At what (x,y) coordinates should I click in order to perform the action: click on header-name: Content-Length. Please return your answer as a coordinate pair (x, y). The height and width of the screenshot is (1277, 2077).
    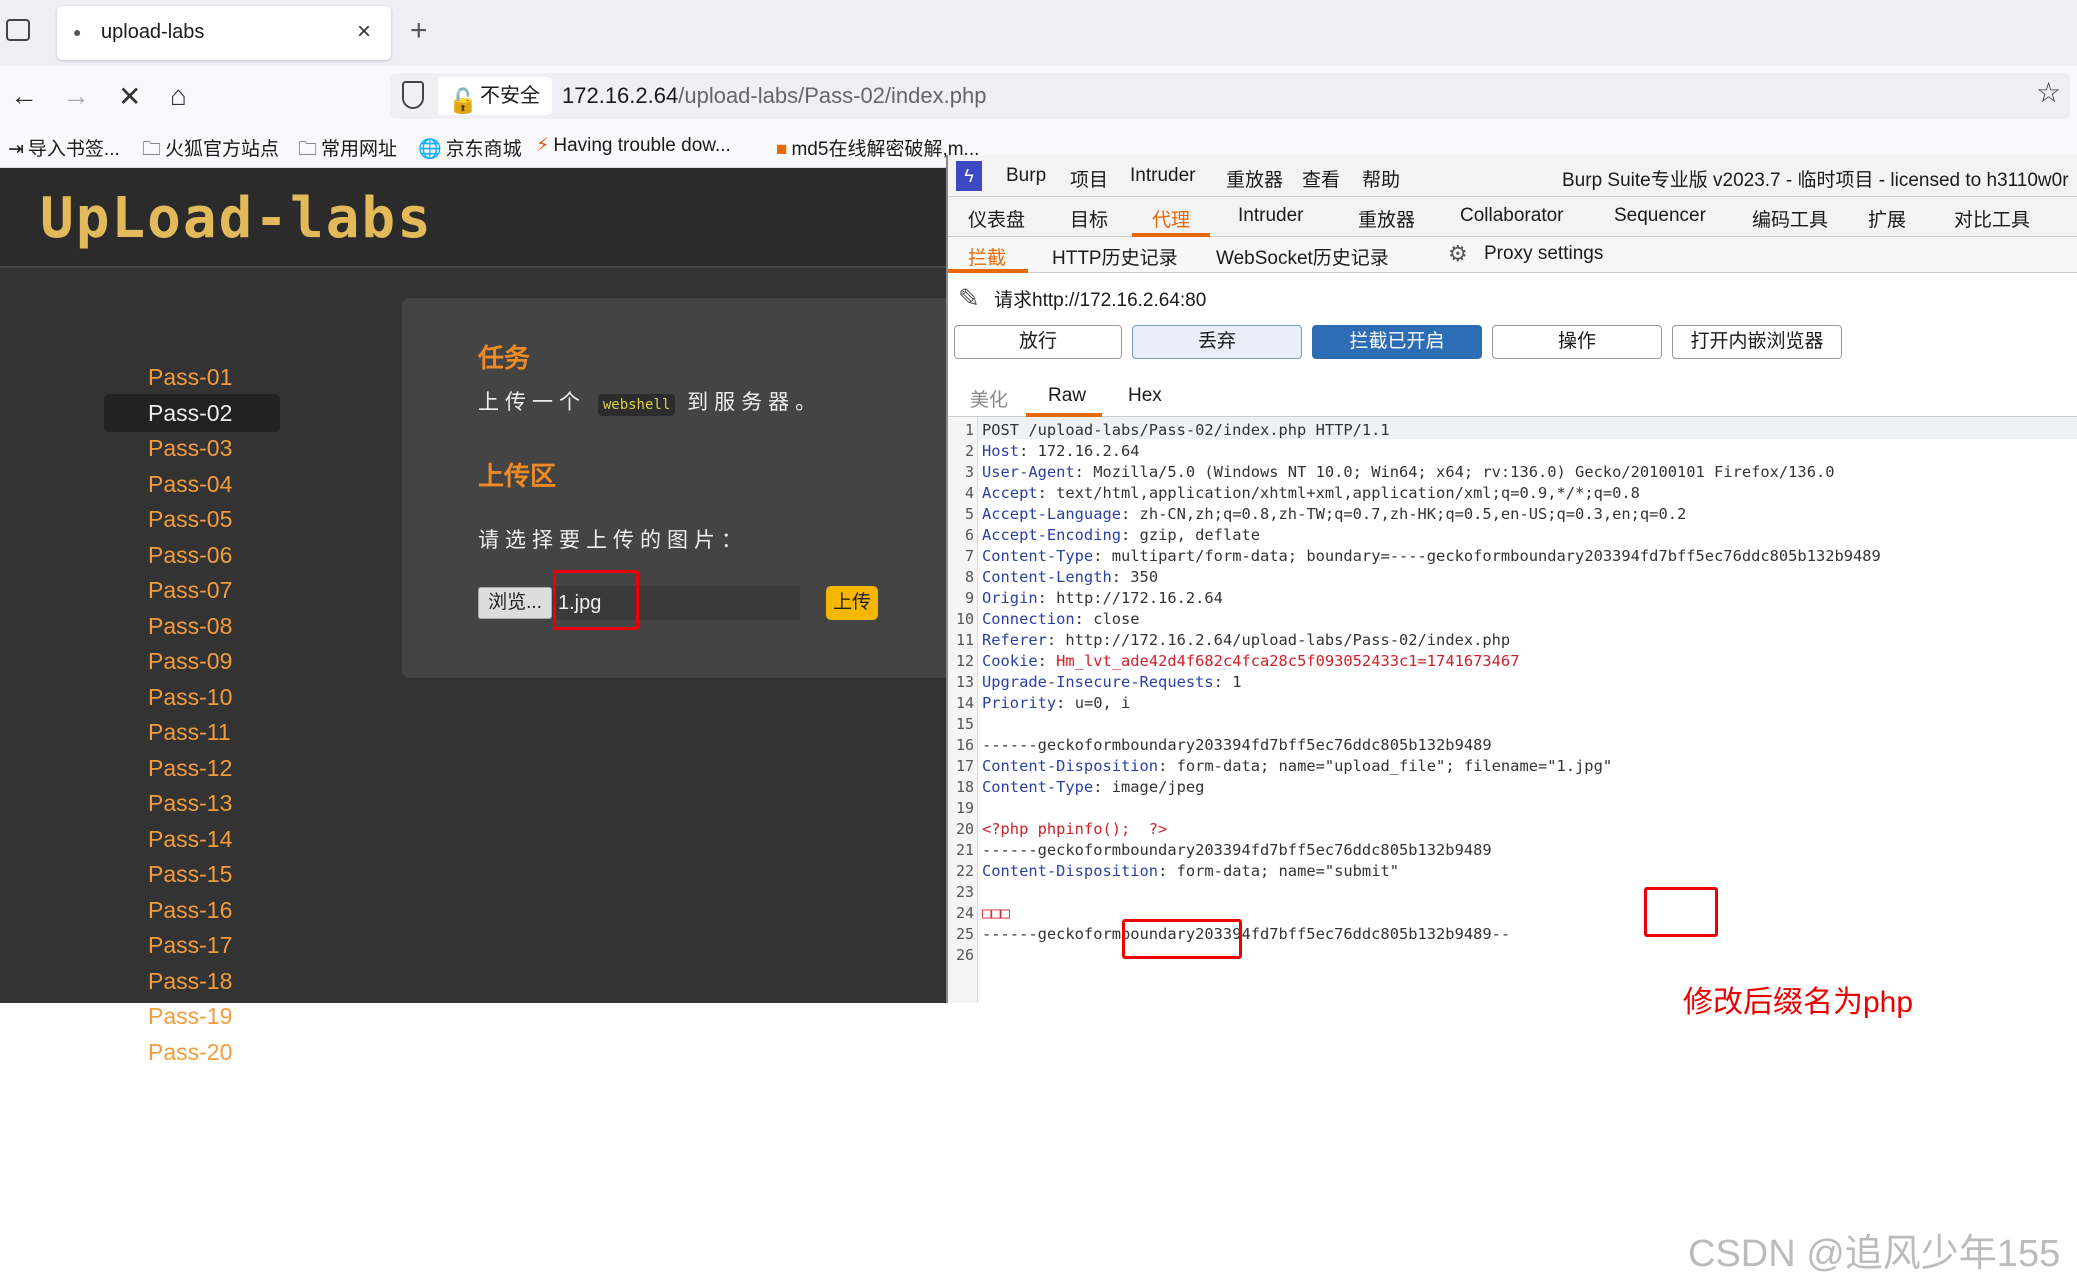
    Looking at the image, I should click on (1047, 577).